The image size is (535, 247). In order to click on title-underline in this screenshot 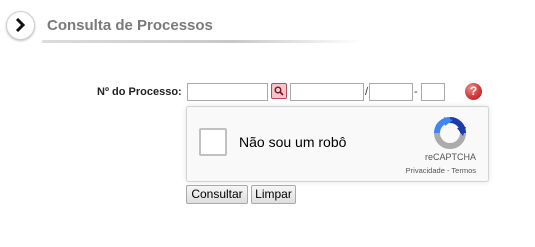, I will do `click(202, 41)`.